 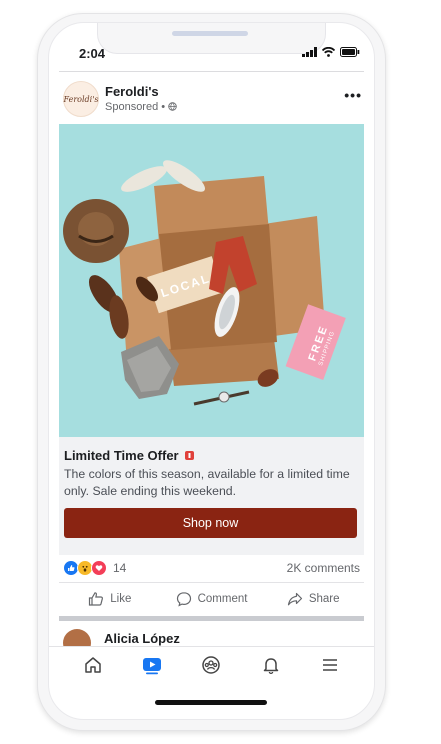 I want to click on hamburger-menu-icon, so click(x=330, y=665).